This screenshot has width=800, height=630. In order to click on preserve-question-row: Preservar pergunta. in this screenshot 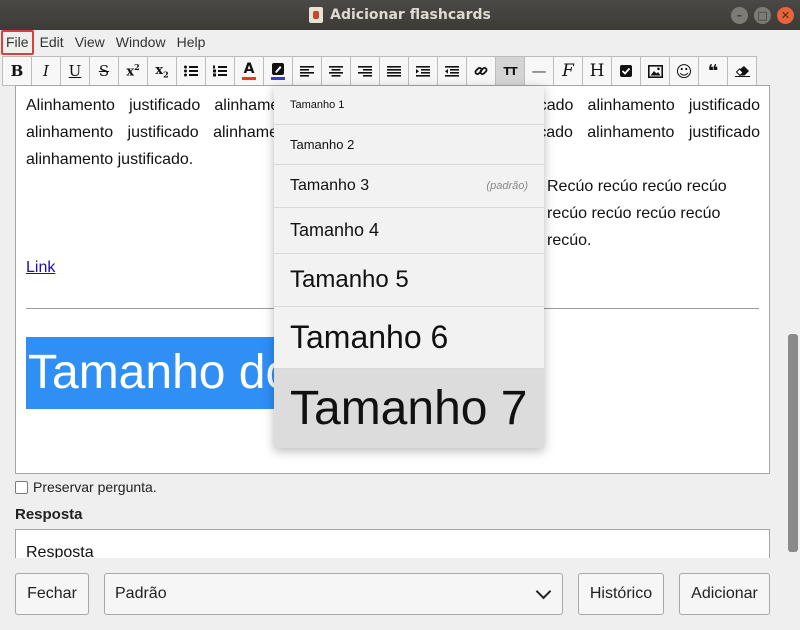, I will do `click(86, 487)`.